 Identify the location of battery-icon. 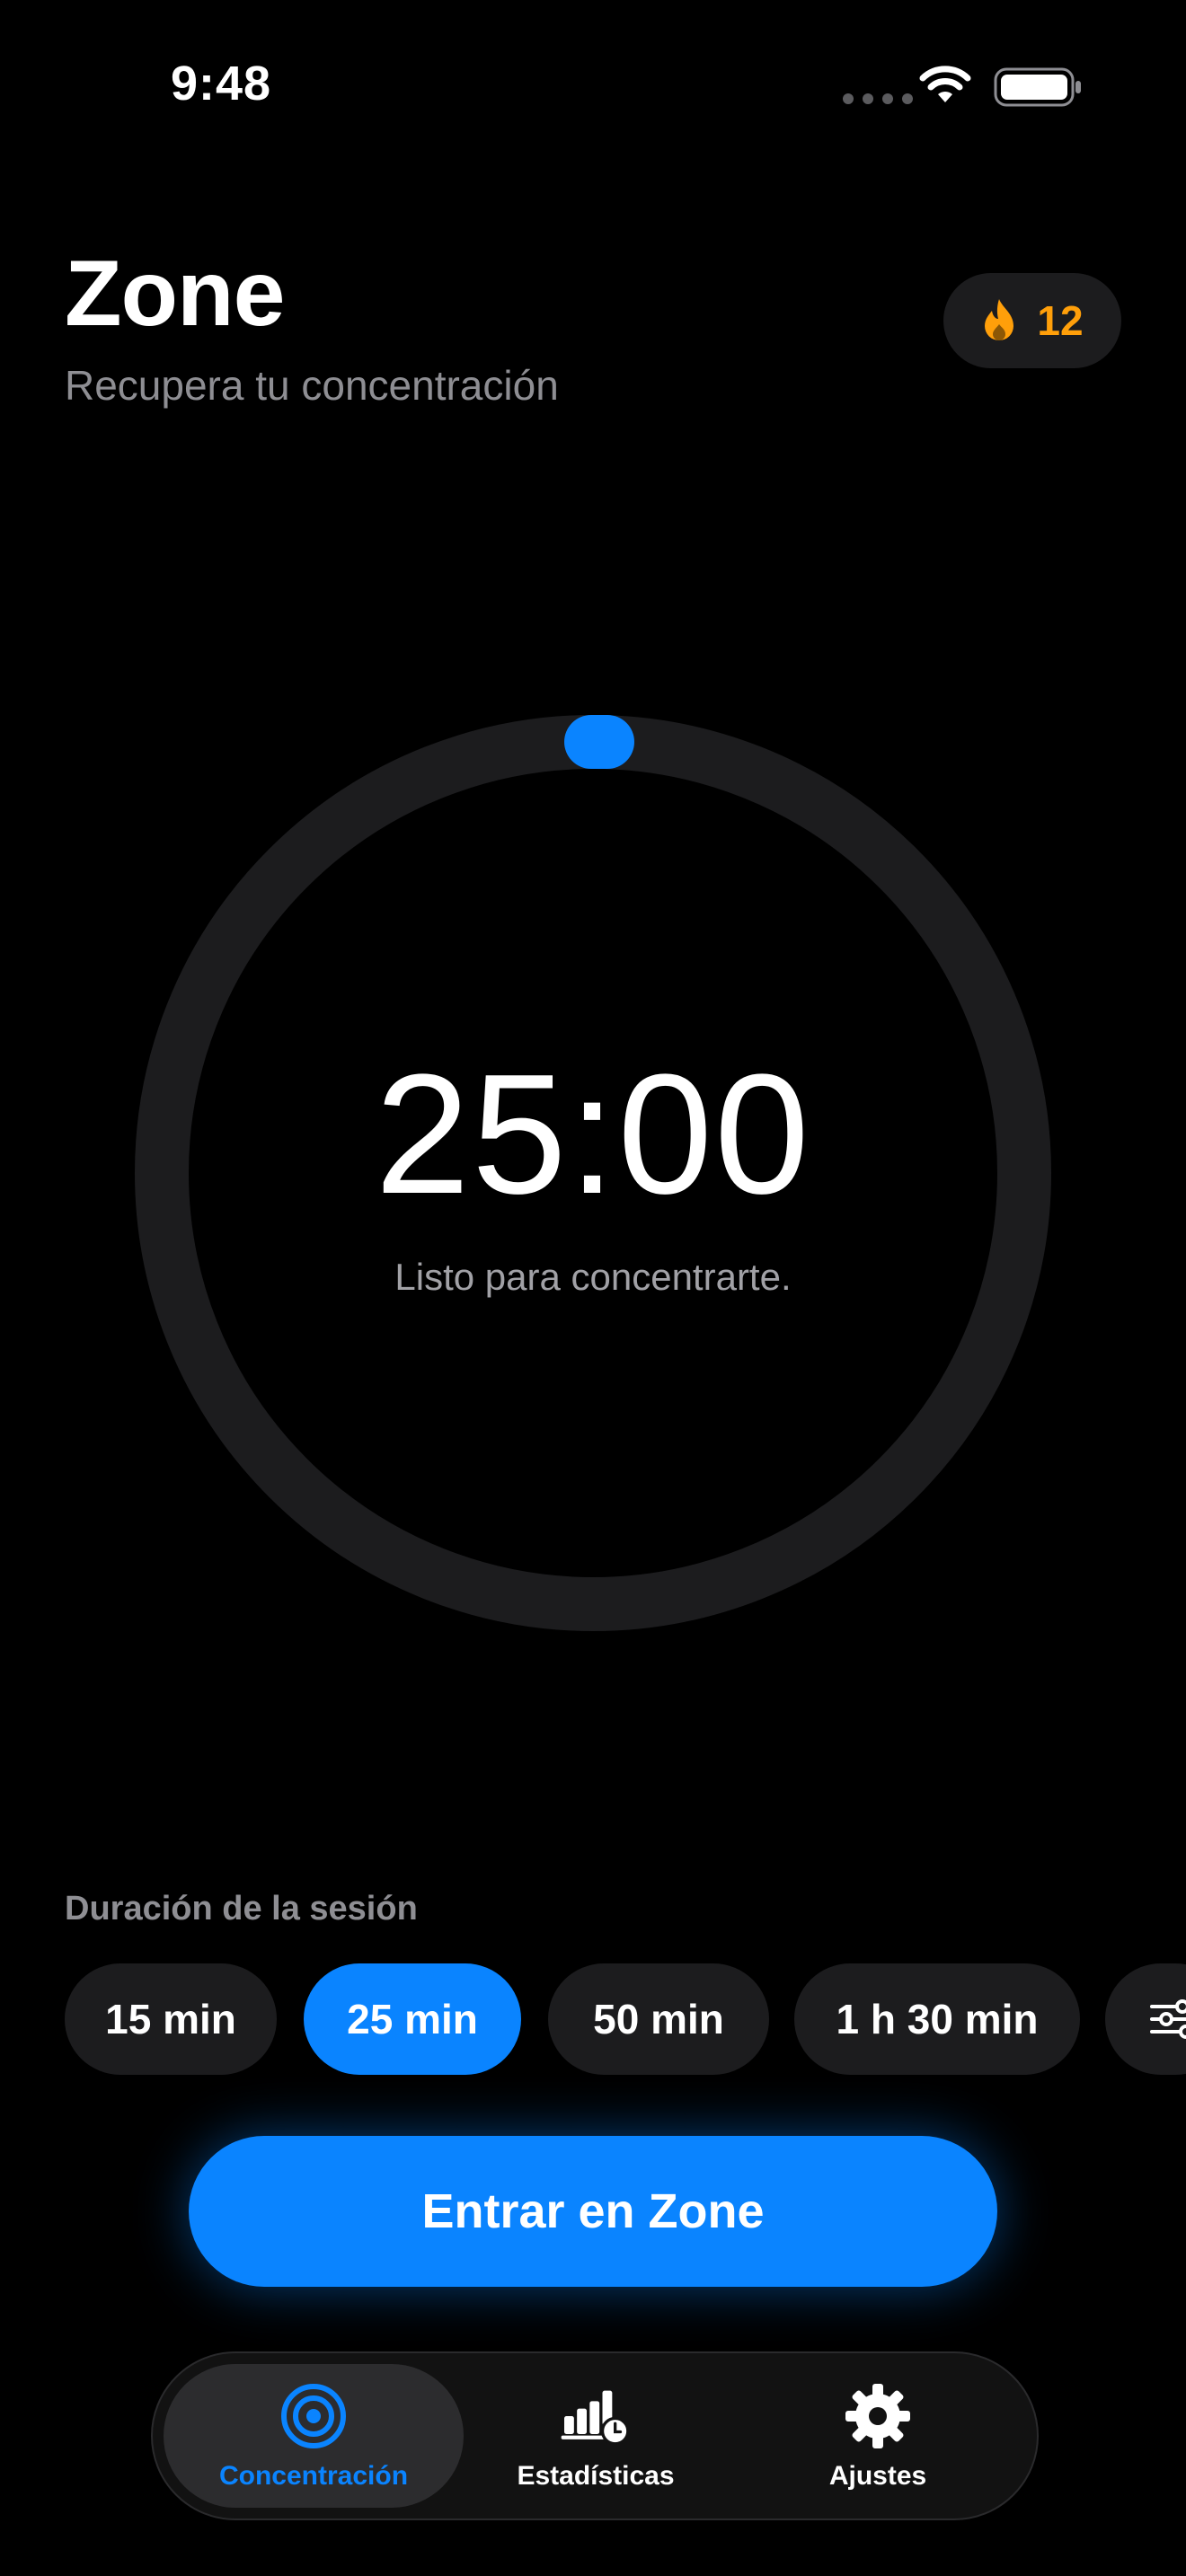
(1037, 87).